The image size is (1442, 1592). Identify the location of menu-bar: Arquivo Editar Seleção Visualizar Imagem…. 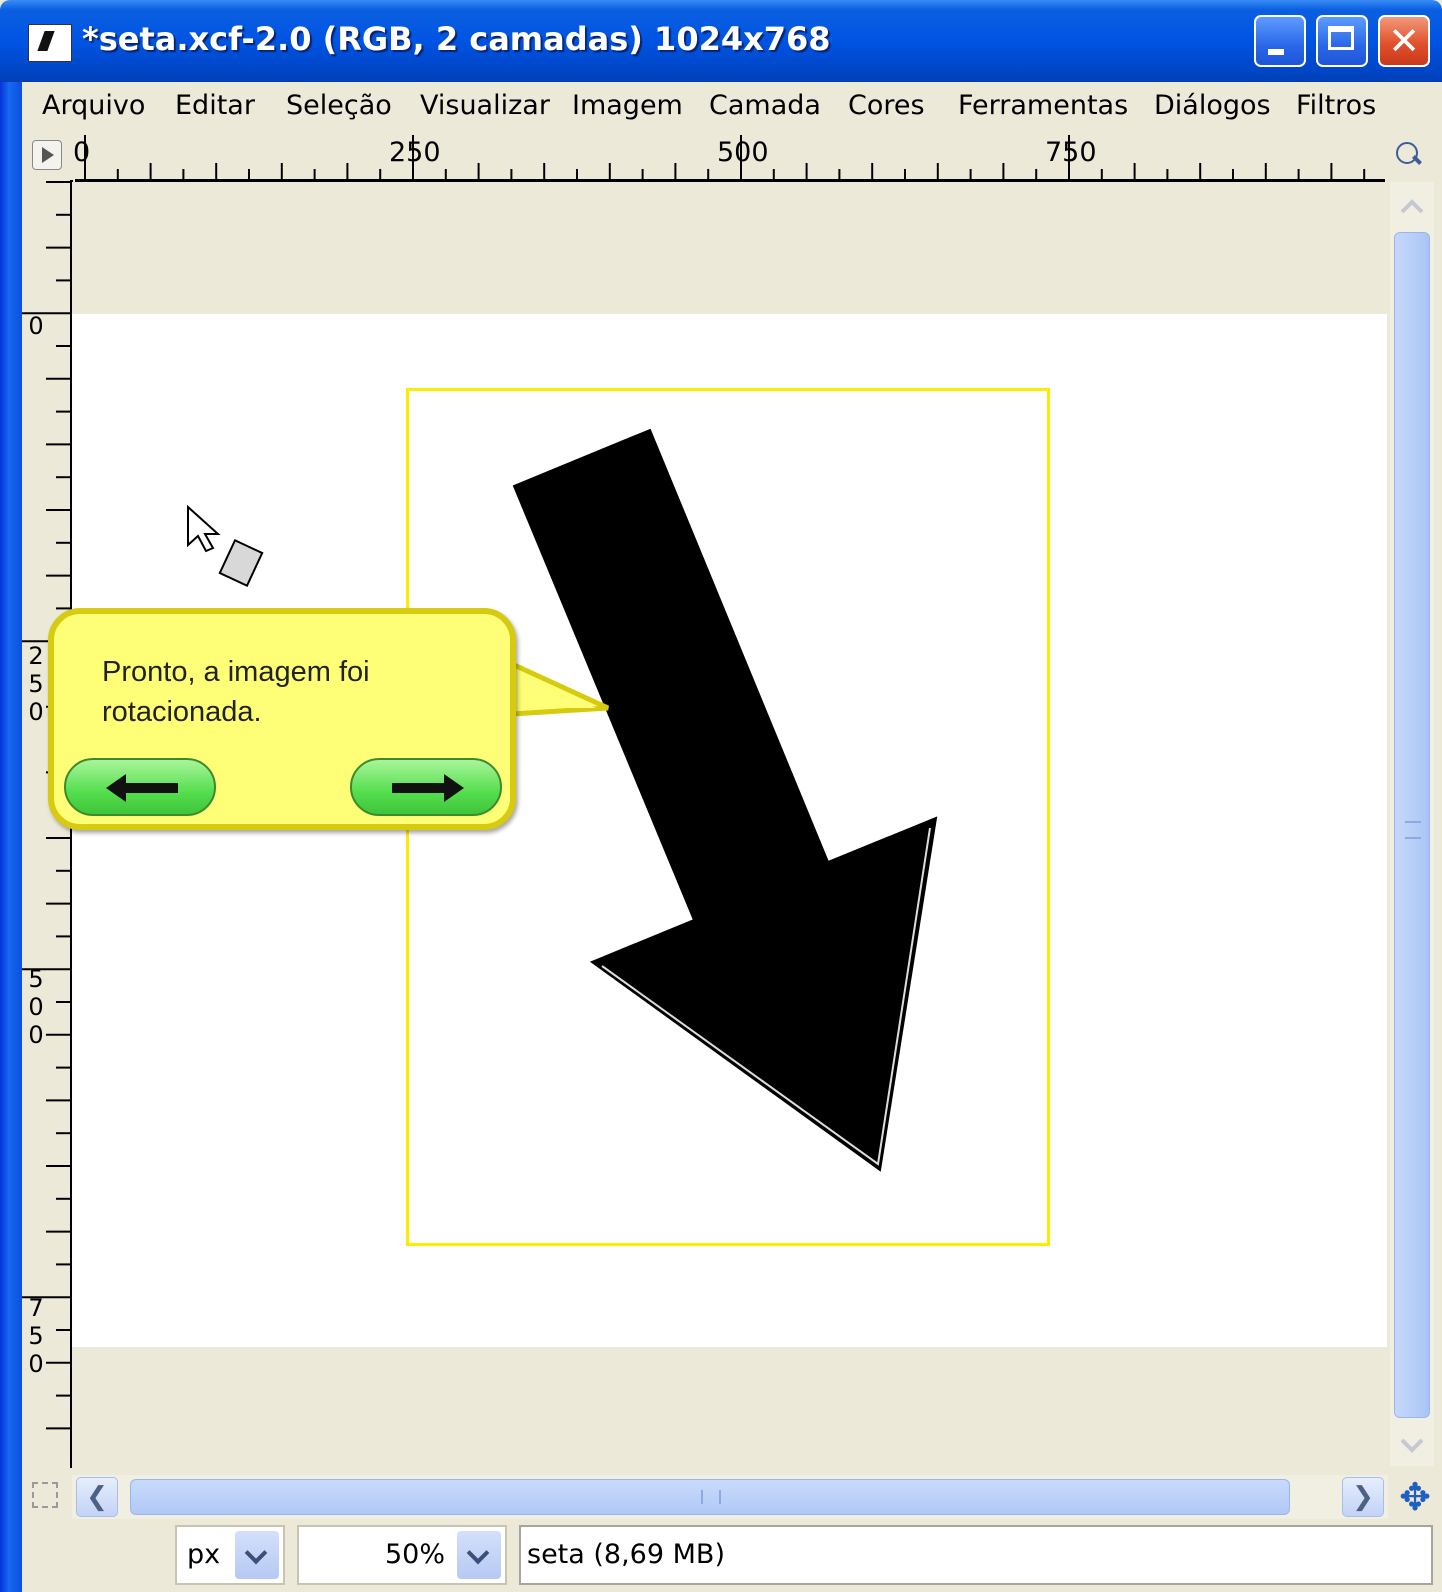
(732, 107).